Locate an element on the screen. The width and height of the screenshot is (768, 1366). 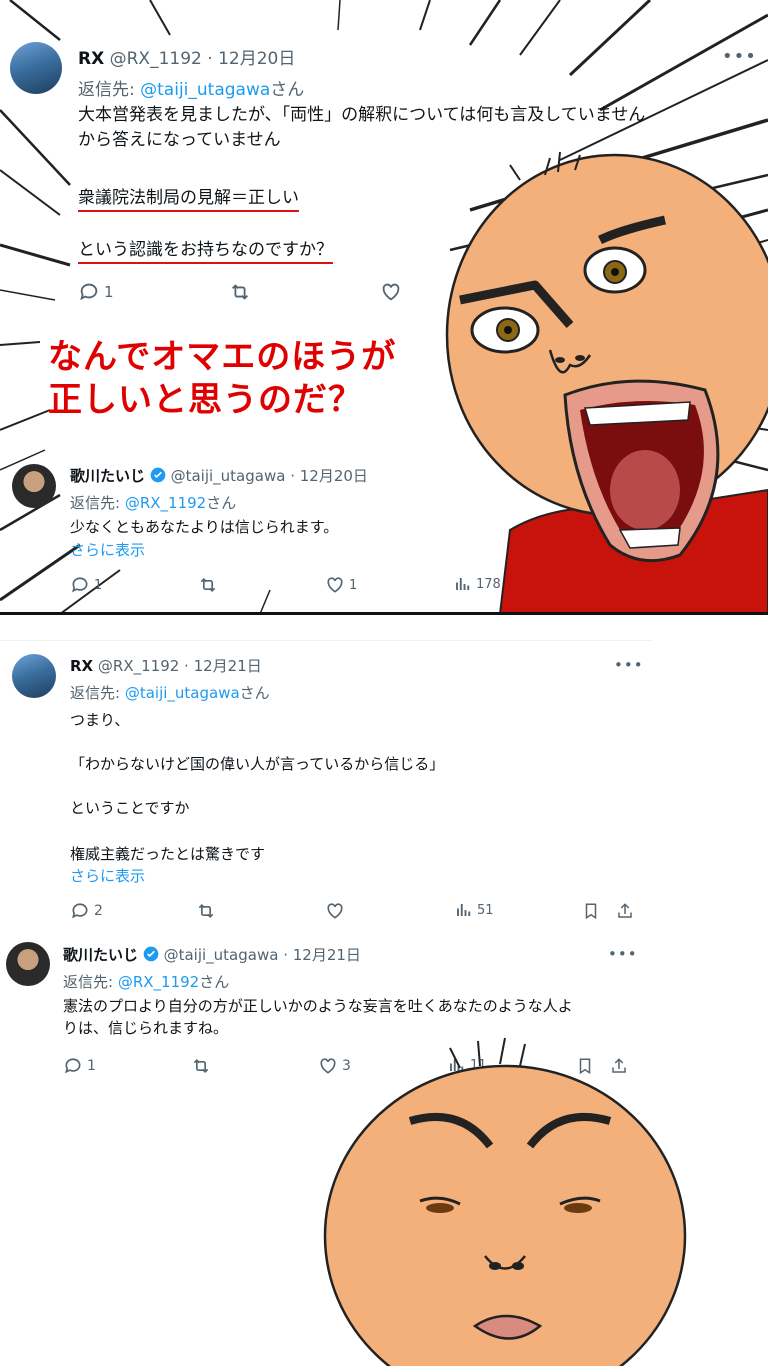
view-count: 178 is located at coordinates (488, 584).